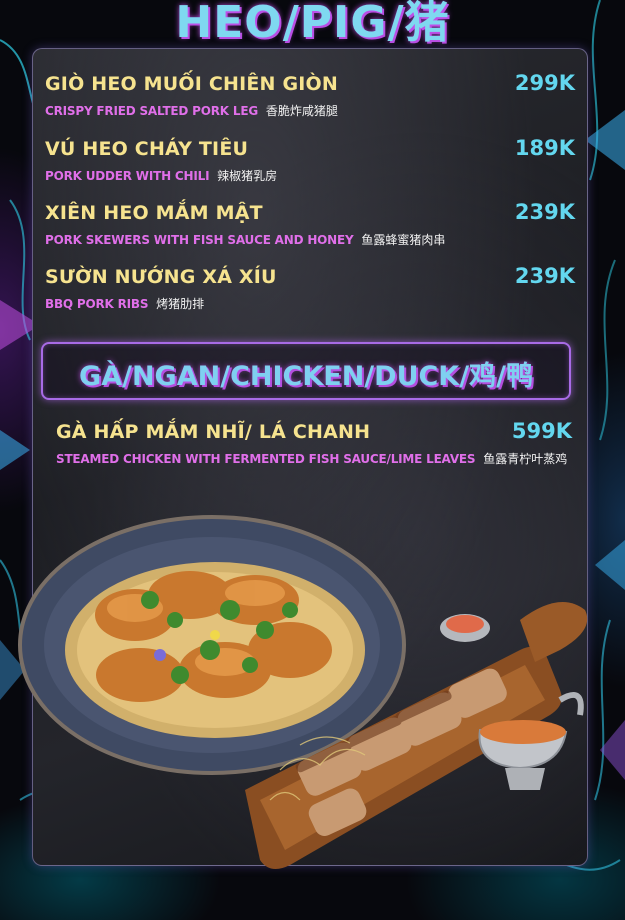  What do you see at coordinates (147, 149) in the screenshot?
I see `item-name: VÚ HEO CHÁY TIÊU` at bounding box center [147, 149].